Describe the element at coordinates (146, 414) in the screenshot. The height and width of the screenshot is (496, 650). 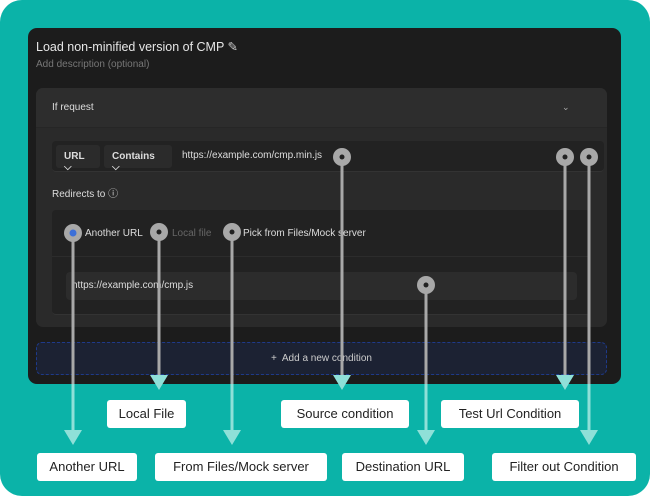
I see `callout-local-file: Local File` at that location.